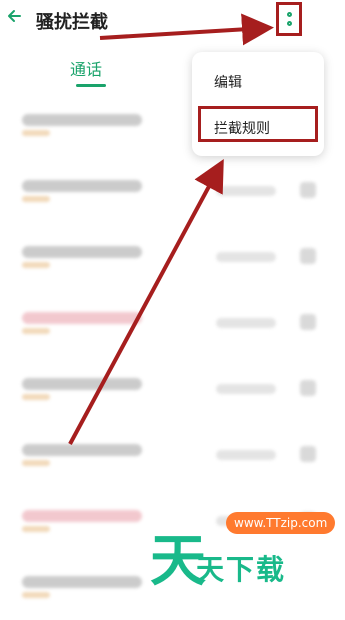 This screenshot has width=345, height=620. I want to click on watermark-text: 天下载, so click(241, 569).